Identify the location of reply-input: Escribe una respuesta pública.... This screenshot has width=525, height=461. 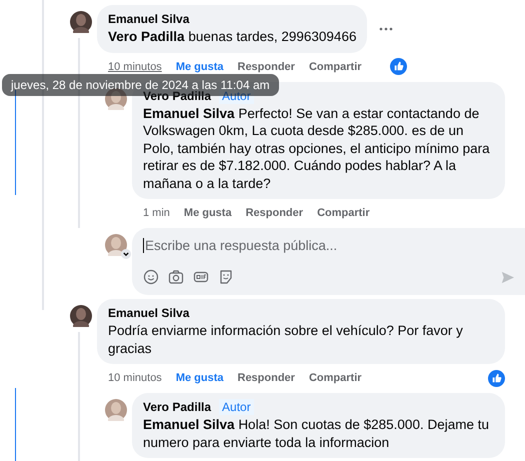
(330, 245).